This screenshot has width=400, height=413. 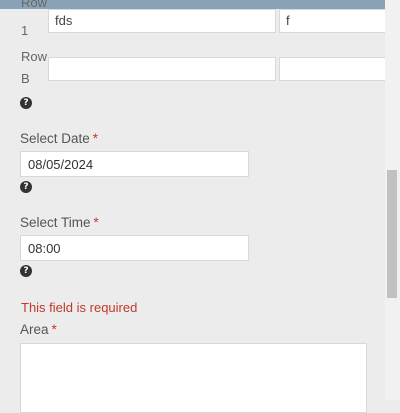 What do you see at coordinates (38, 329) in the screenshot?
I see `area-label: Area *` at bounding box center [38, 329].